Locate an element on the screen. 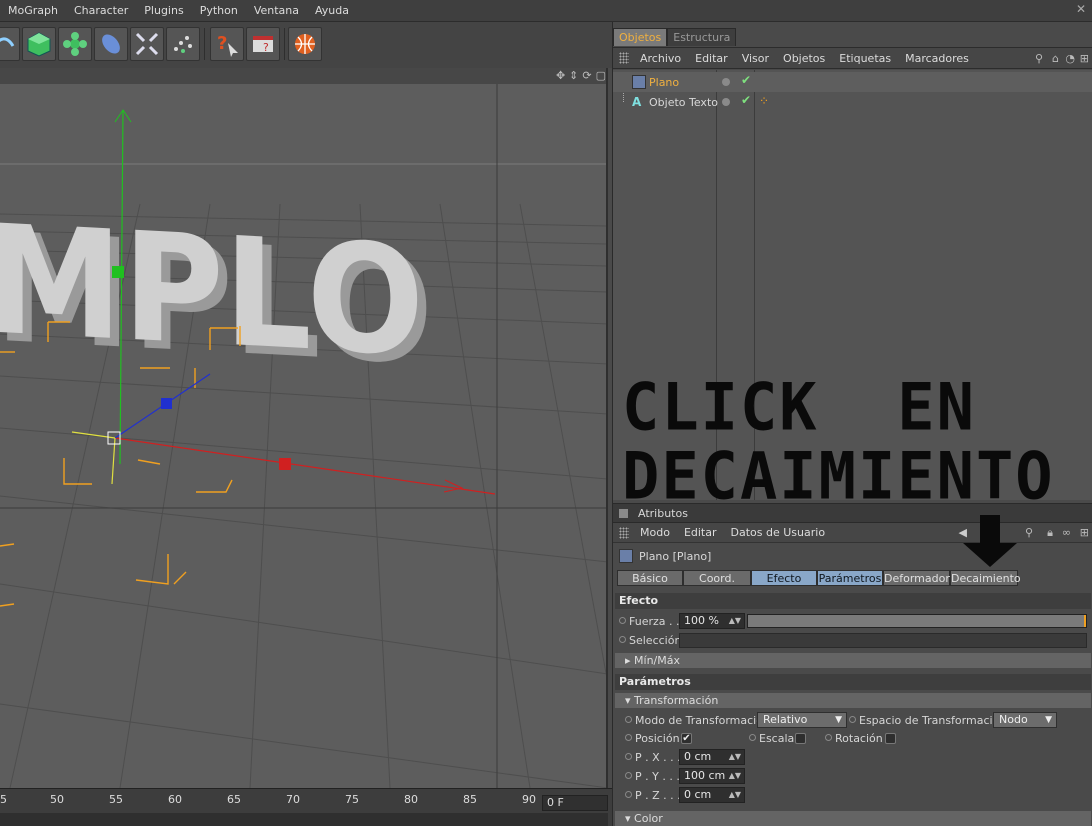 The image size is (1092, 826). tab-efecto: Efecto is located at coordinates (784, 578).